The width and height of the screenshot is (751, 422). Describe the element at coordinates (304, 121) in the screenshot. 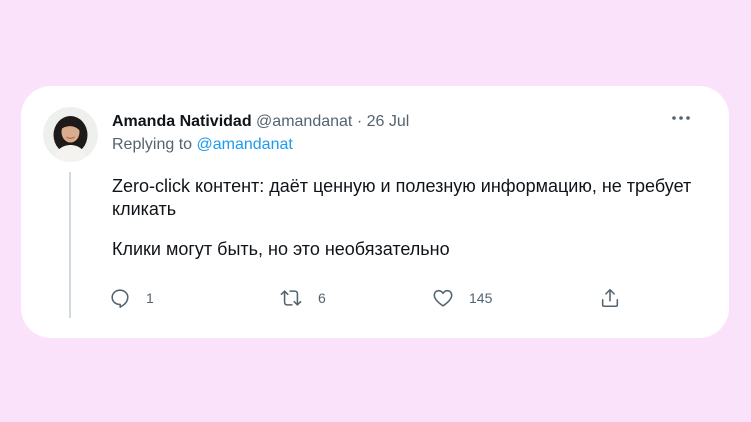

I see `author-handle: @amandanat` at that location.